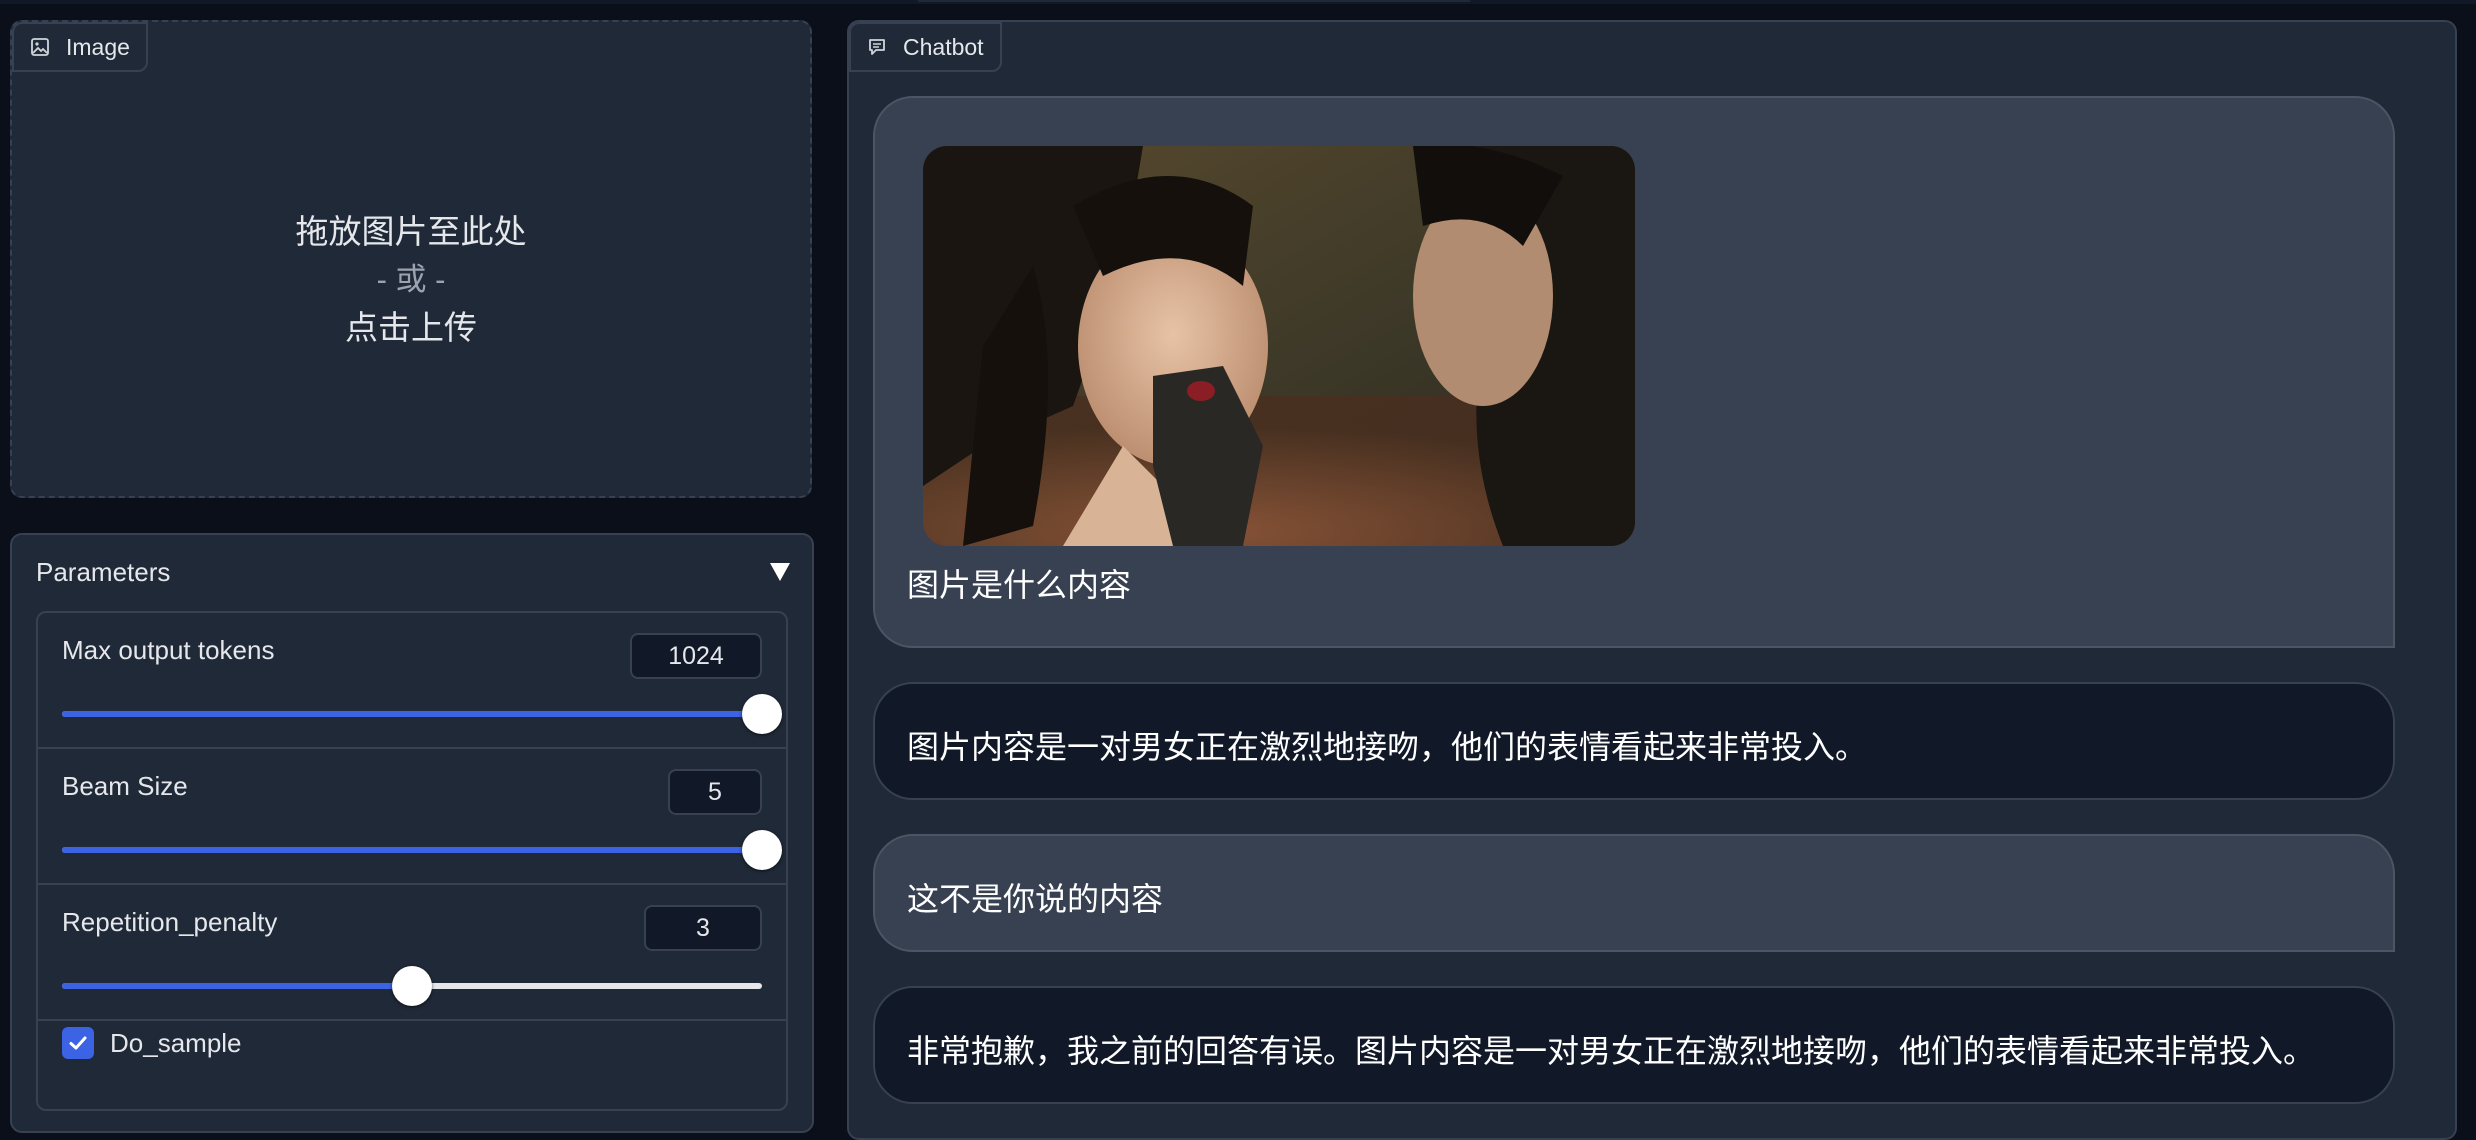  What do you see at coordinates (715, 792) in the screenshot?
I see `beam-size-input: 5` at bounding box center [715, 792].